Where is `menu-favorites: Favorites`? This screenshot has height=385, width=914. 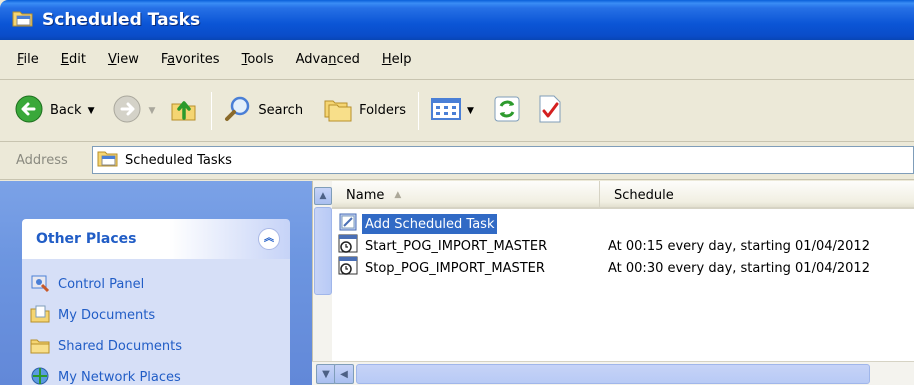 menu-favorites: Favorites is located at coordinates (190, 59).